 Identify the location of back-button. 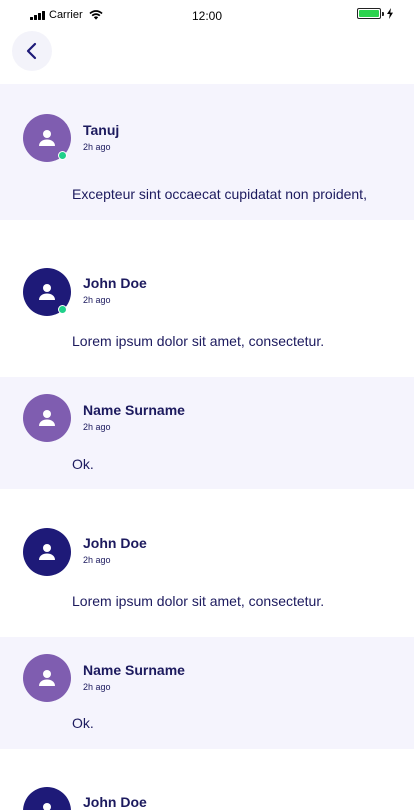
(32, 51).